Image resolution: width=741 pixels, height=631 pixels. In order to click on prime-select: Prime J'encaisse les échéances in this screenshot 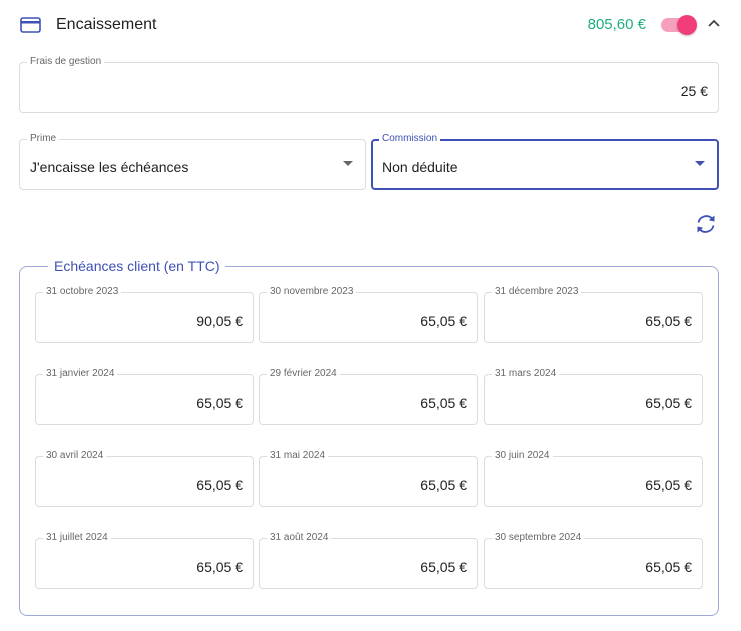, I will do `click(192, 161)`.